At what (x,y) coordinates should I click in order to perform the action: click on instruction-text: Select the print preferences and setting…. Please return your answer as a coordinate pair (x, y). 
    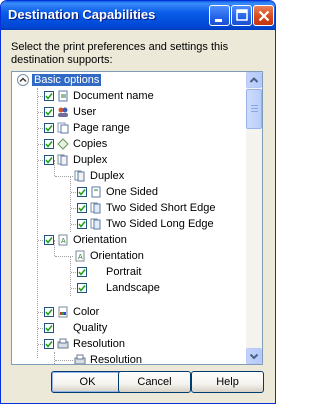
    Looking at the image, I should click on (120, 53).